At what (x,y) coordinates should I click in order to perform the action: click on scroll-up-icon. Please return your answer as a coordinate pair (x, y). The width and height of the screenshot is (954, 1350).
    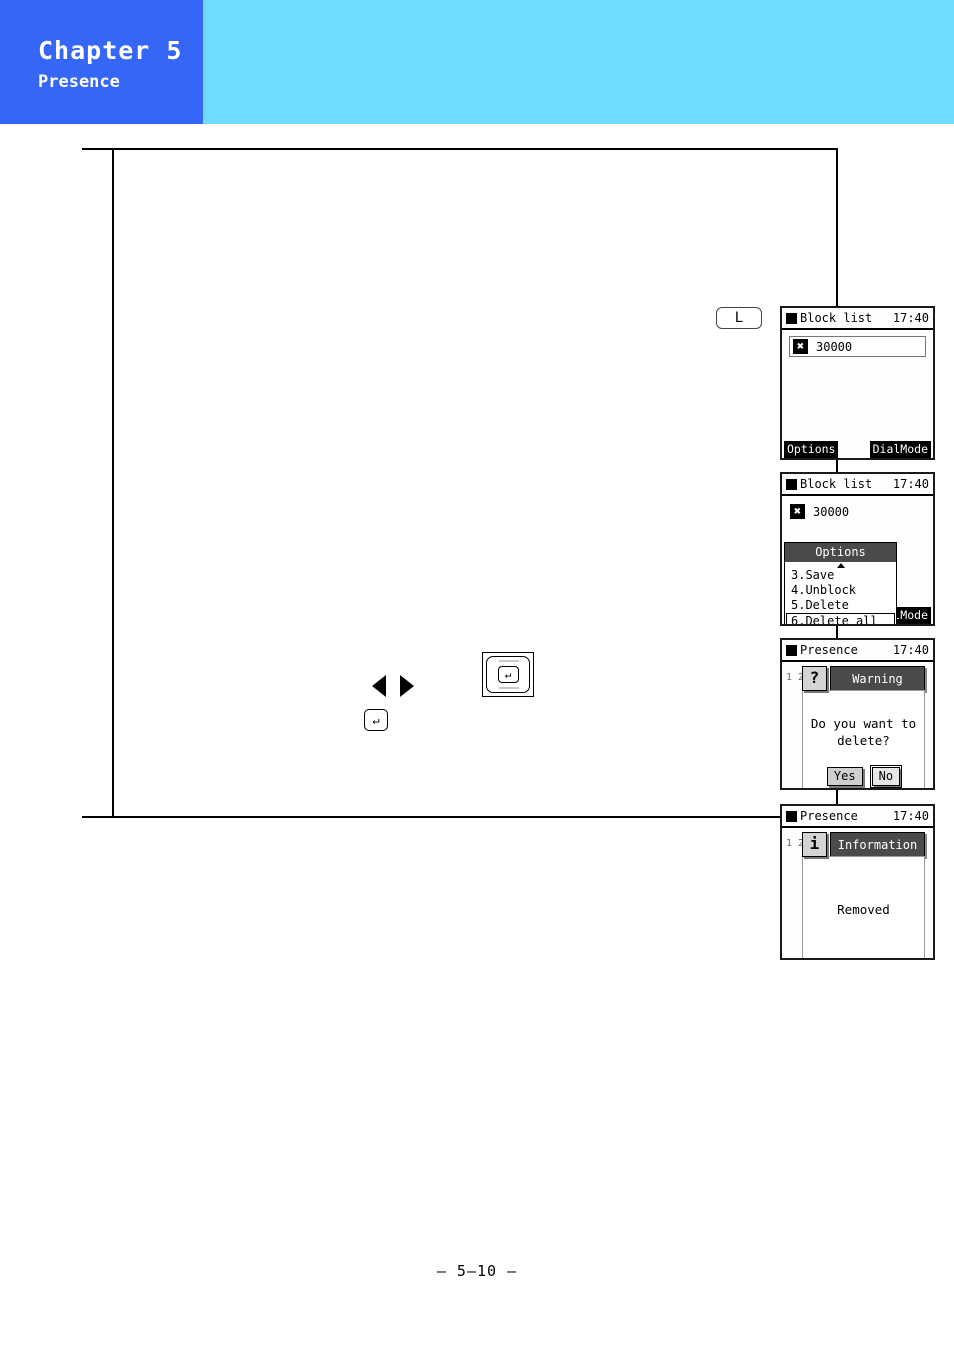
    Looking at the image, I should click on (840, 565).